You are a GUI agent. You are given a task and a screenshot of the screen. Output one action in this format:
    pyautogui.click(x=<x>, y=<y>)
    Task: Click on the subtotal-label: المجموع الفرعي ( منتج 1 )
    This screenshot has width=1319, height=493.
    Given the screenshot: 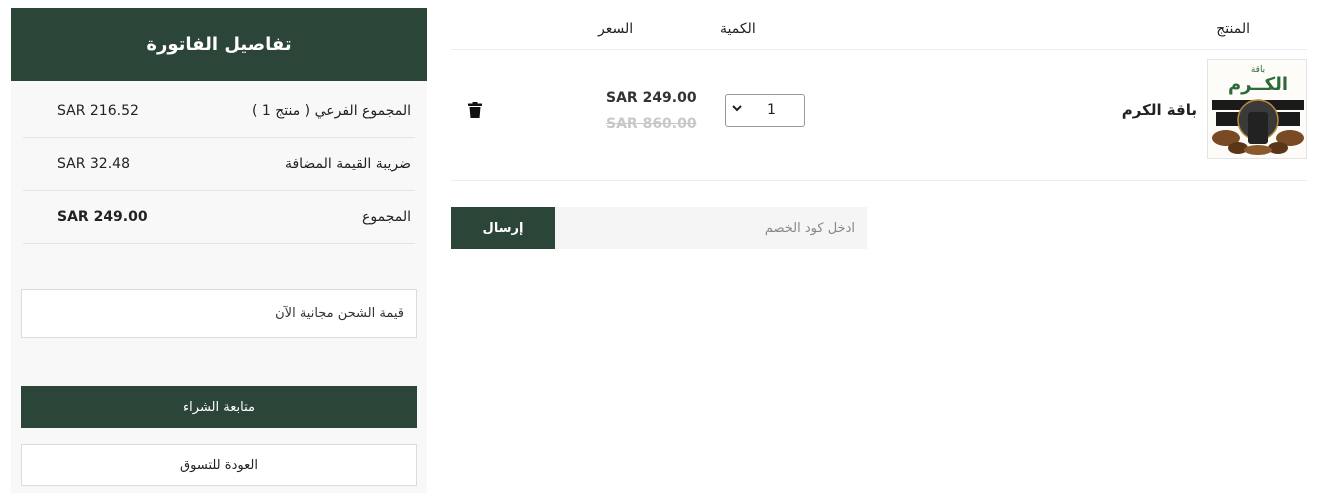 What is the action you would take?
    pyautogui.click(x=331, y=111)
    